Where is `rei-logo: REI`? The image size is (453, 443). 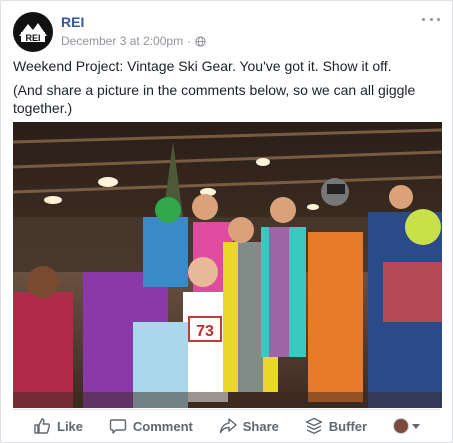 rei-logo: REI is located at coordinates (33, 33).